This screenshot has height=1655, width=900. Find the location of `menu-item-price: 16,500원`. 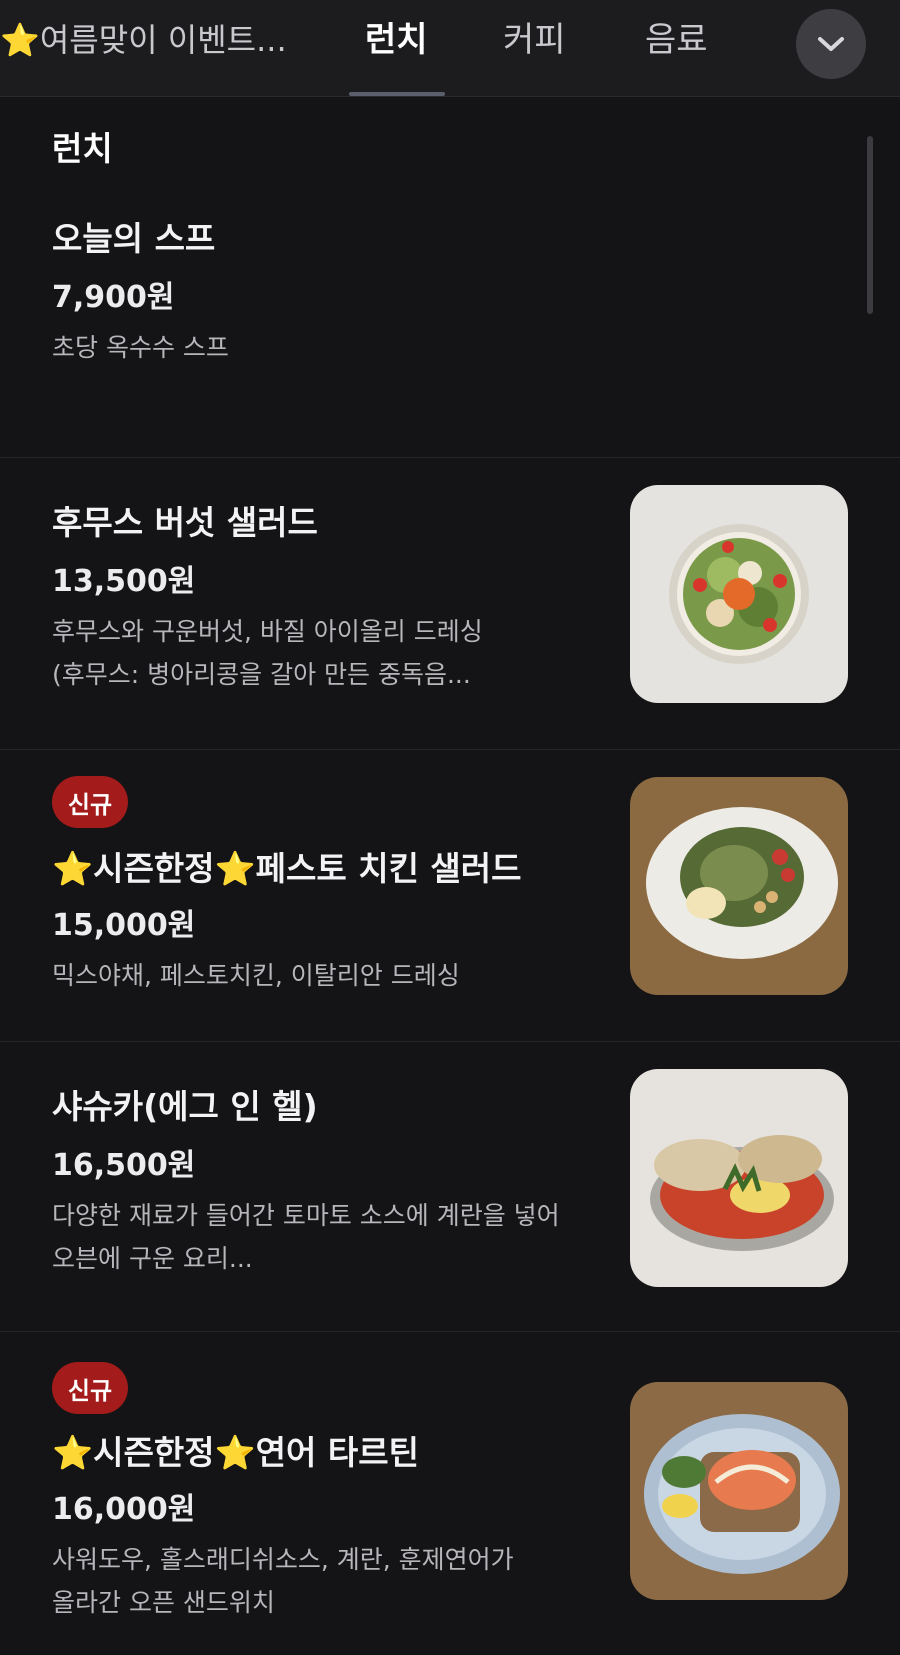

menu-item-price: 16,500원 is located at coordinates (124, 1165).